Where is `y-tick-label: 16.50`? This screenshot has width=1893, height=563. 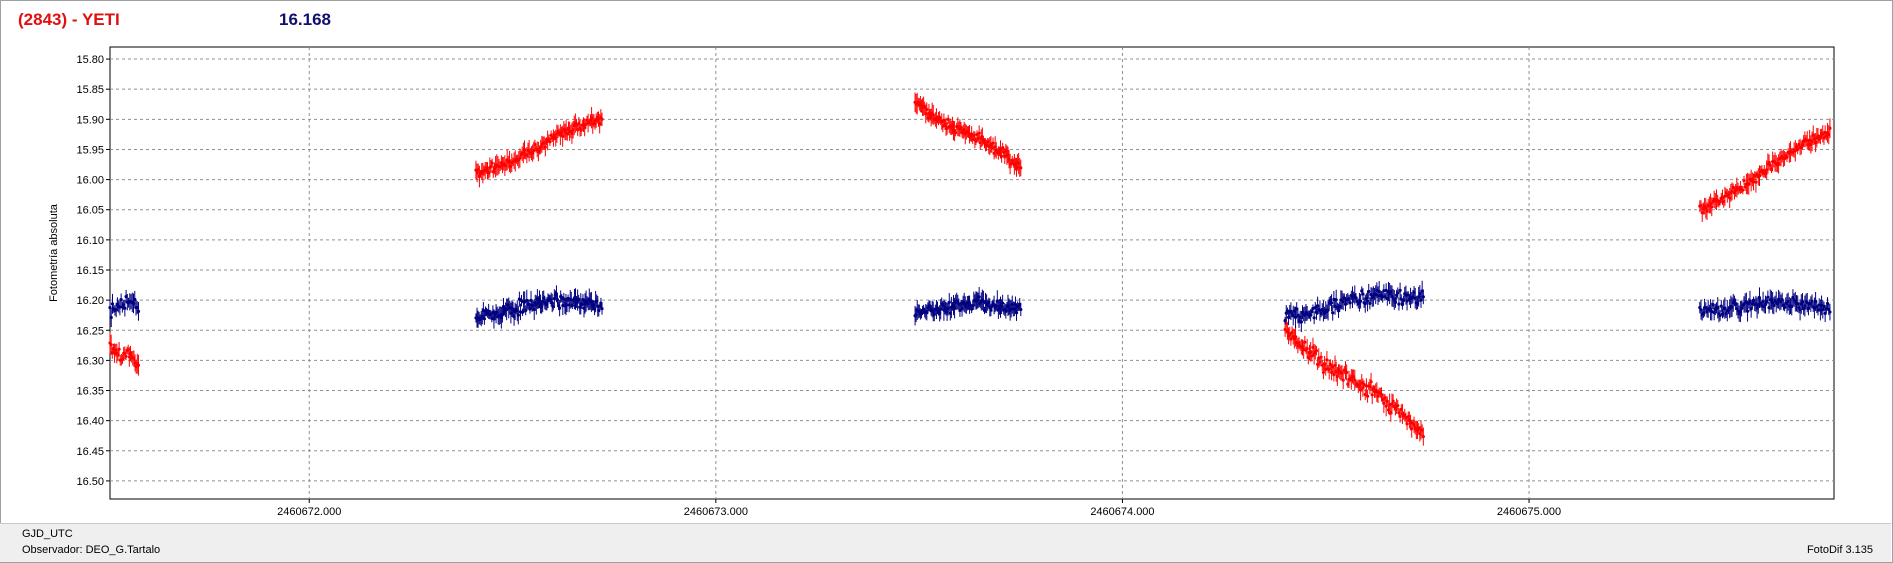 y-tick-label: 16.50 is located at coordinates (90, 482).